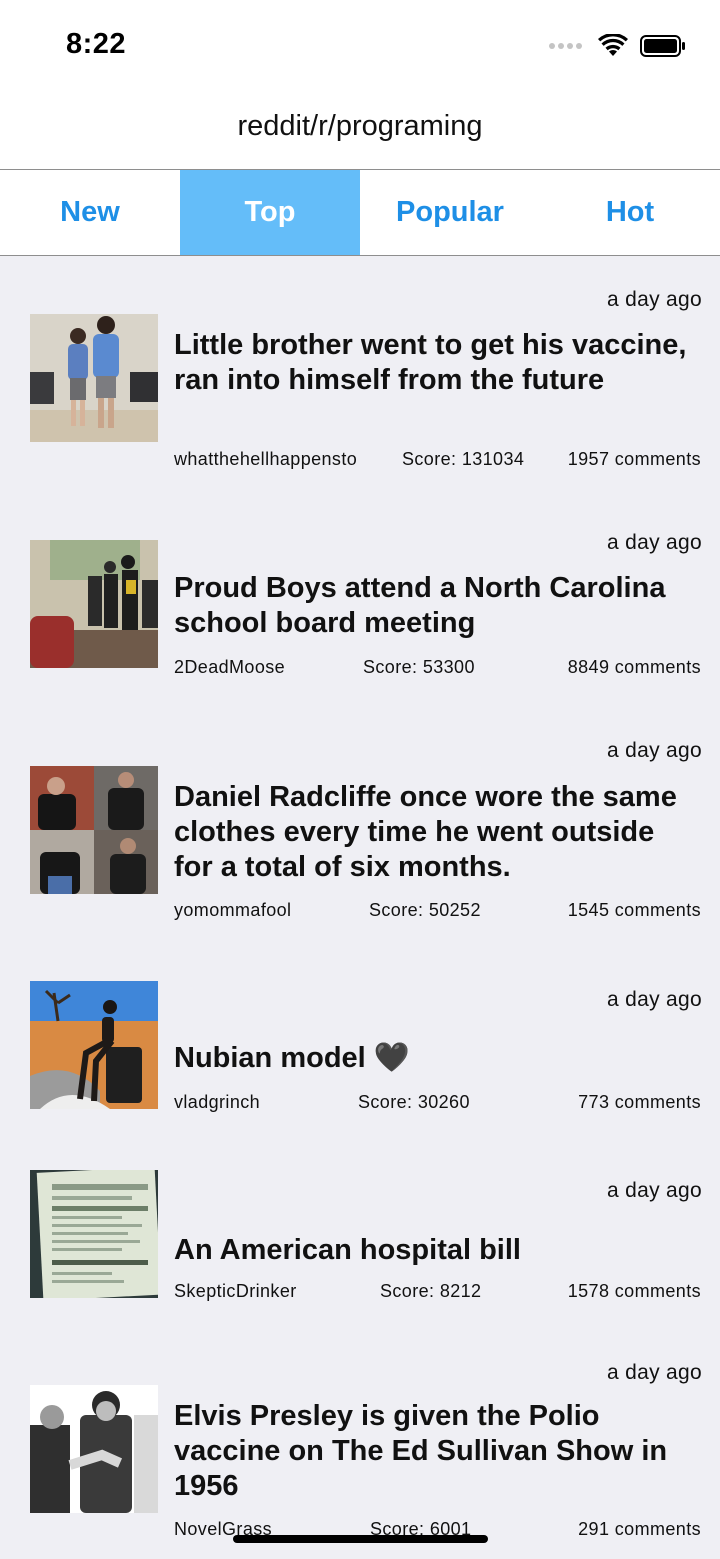 This screenshot has height=1559, width=720. I want to click on nav-header: reddit/r/programing, so click(360, 130).